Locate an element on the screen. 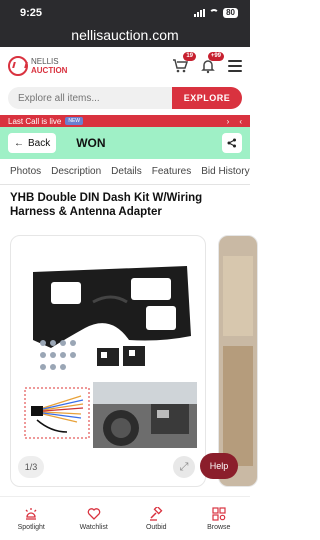  nellis-logo: NELLIS AUCTION is located at coordinates (37, 66).